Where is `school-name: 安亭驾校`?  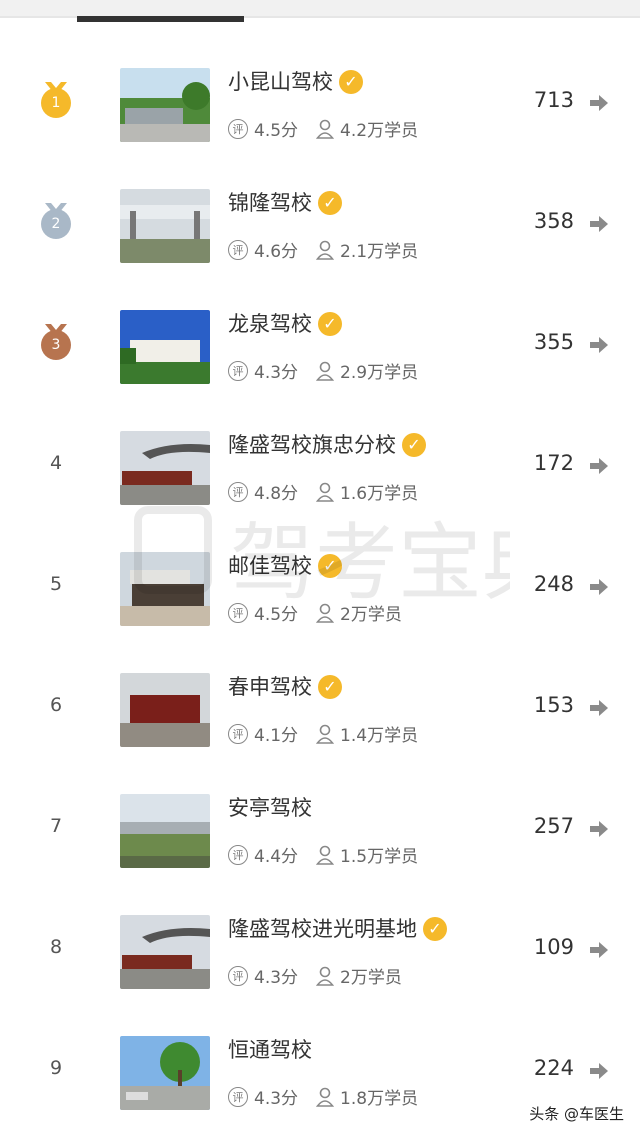 school-name: 安亭驾校 is located at coordinates (270, 807).